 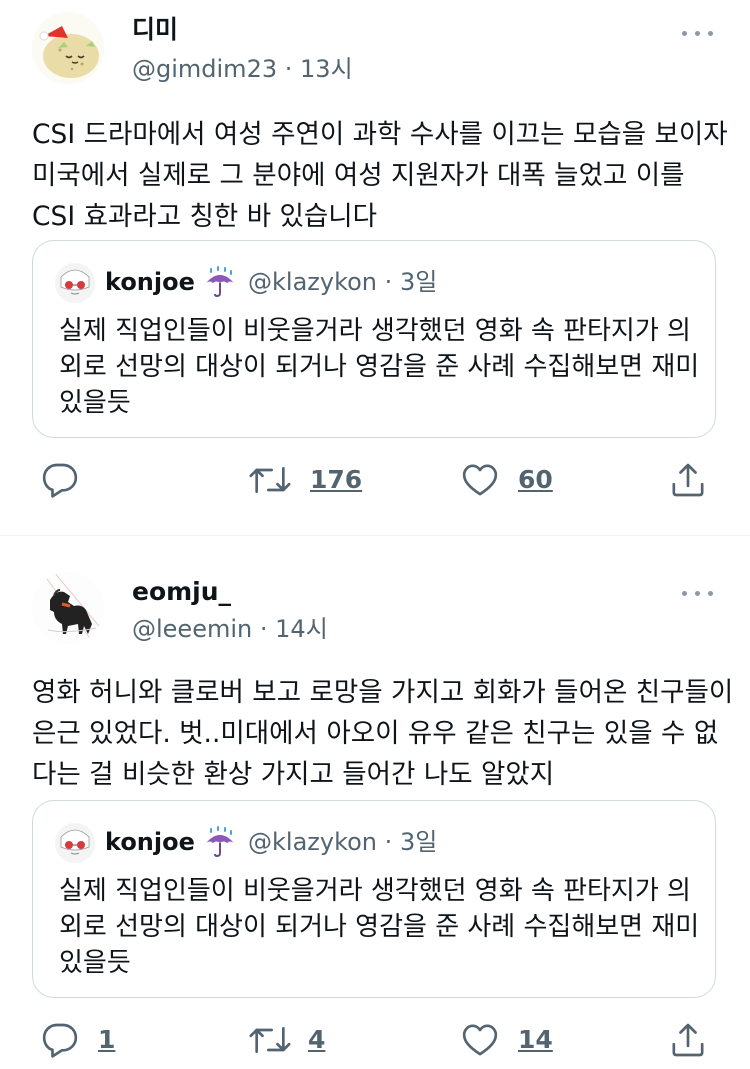 I want to click on tweet-text-line: 영화 허니와 클로버 보고 로망을 가지고 회화가 들어온 친구들이, so click(x=383, y=692).